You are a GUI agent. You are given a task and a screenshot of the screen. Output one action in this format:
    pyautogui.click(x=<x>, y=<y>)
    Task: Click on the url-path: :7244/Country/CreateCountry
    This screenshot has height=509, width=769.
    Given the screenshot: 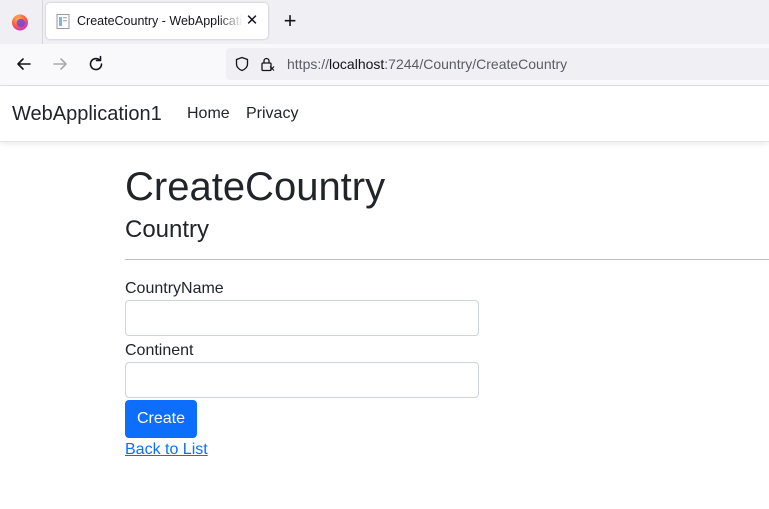 What is the action you would take?
    pyautogui.click(x=476, y=64)
    